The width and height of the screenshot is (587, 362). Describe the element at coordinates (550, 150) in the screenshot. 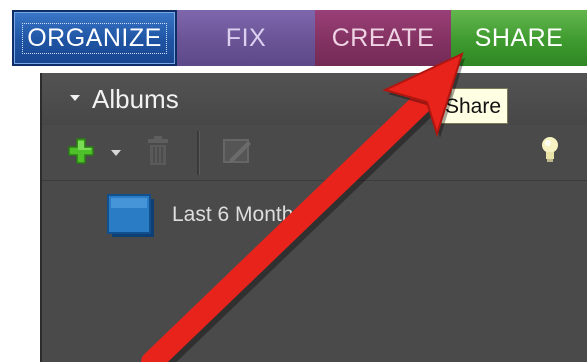

I see `lightbulb-icon` at that location.